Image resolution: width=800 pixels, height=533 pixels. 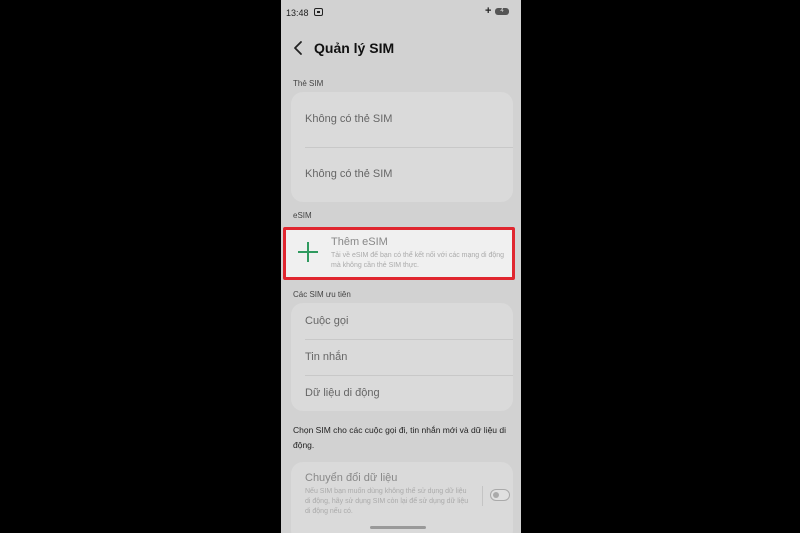 I want to click on preferred-messages-item: Tin nhắn, so click(x=402, y=357).